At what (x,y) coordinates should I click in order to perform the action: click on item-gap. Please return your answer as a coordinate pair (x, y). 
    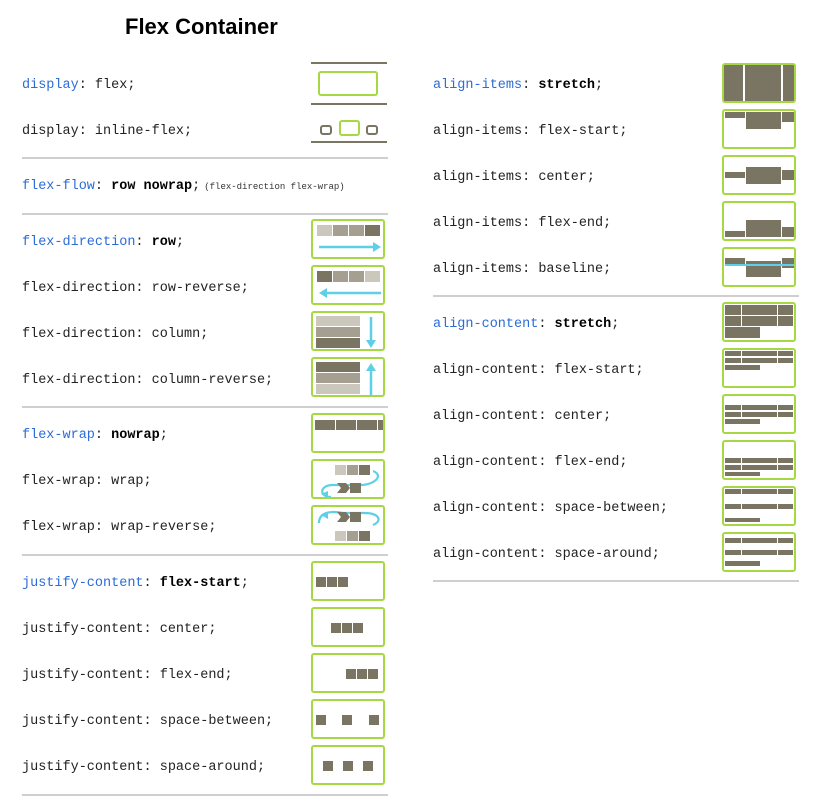
    Looking at the image, I should click on (744, 83).